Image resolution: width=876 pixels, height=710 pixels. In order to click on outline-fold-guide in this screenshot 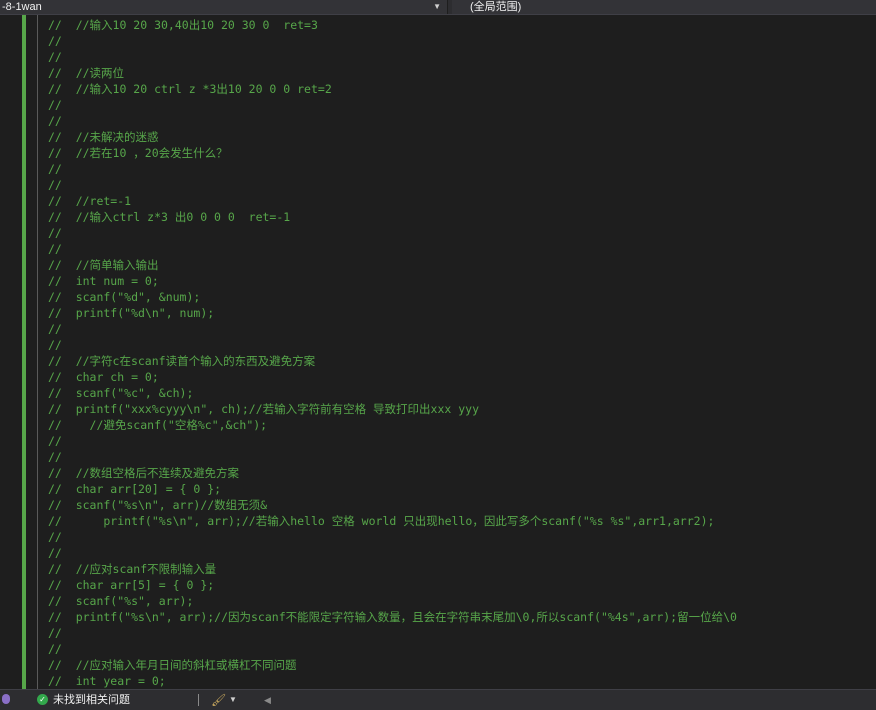, I will do `click(37, 352)`.